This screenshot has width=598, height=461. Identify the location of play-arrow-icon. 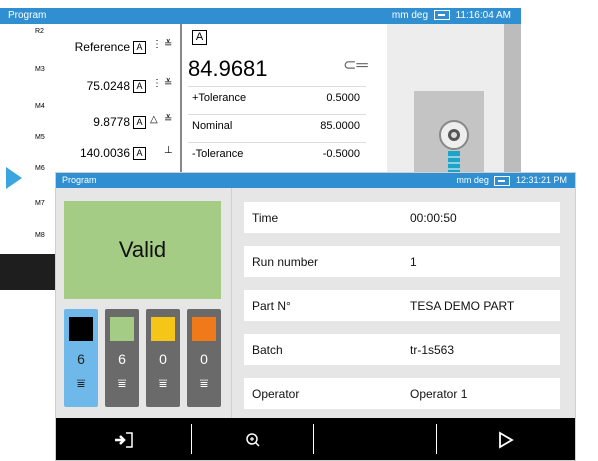
(14, 178).